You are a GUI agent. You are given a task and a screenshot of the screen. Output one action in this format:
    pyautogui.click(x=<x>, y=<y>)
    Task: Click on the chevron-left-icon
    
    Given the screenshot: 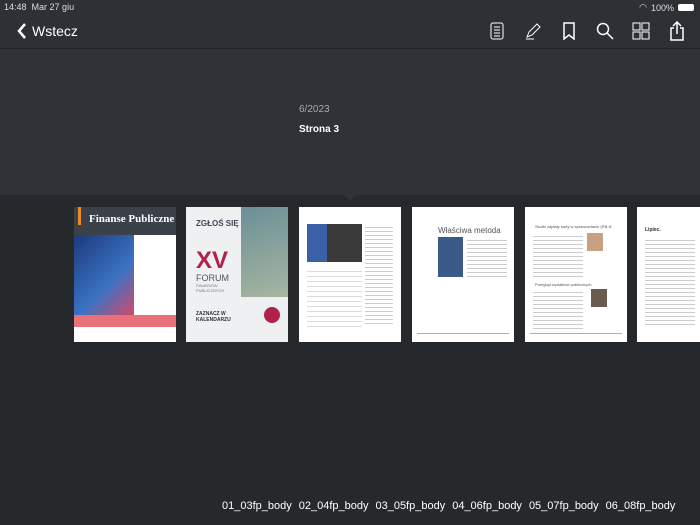 What is the action you would take?
    pyautogui.click(x=21, y=31)
    